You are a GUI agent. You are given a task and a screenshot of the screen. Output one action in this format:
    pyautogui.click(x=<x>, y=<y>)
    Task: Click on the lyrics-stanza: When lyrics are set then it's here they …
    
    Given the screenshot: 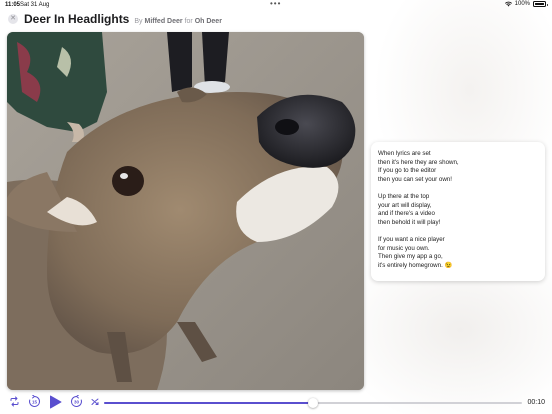 What is the action you would take?
    pyautogui.click(x=458, y=167)
    